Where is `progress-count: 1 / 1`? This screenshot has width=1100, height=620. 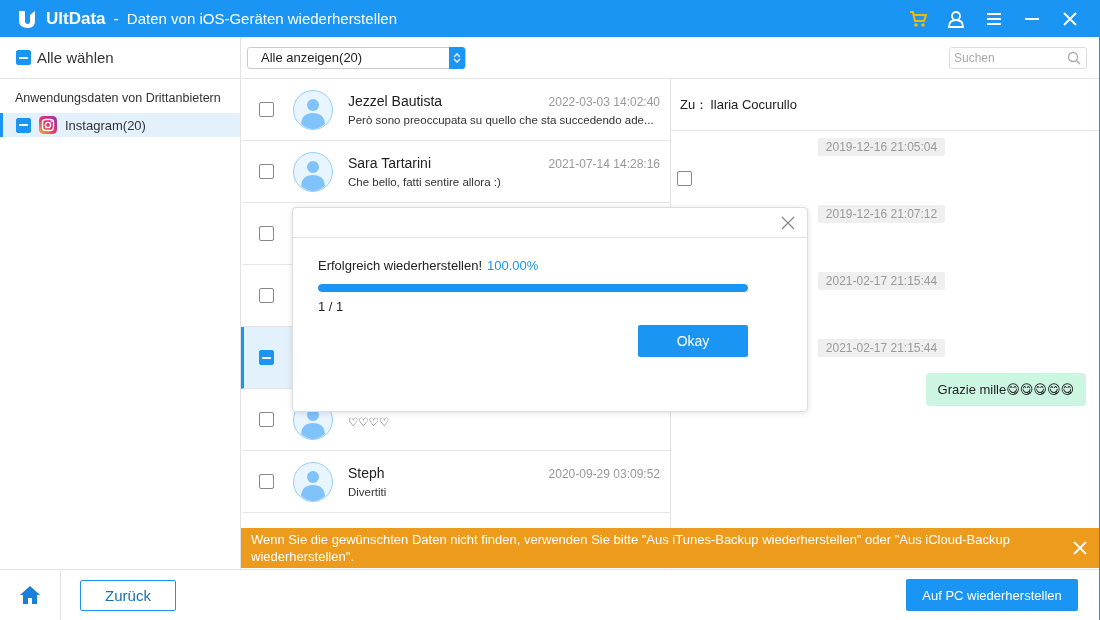
progress-count: 1 / 1 is located at coordinates (331, 306).